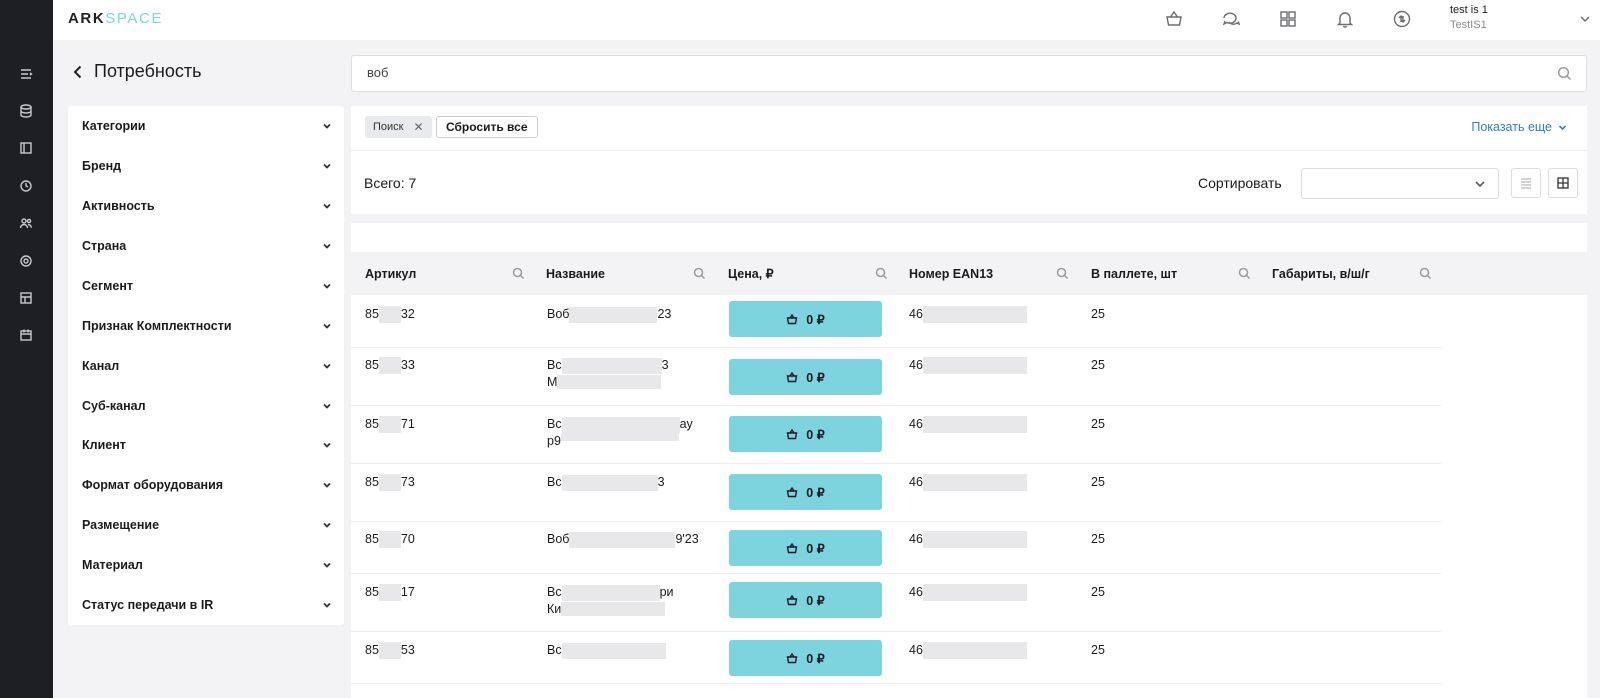 The height and width of the screenshot is (698, 1600). I want to click on list-view-button, so click(1526, 183).